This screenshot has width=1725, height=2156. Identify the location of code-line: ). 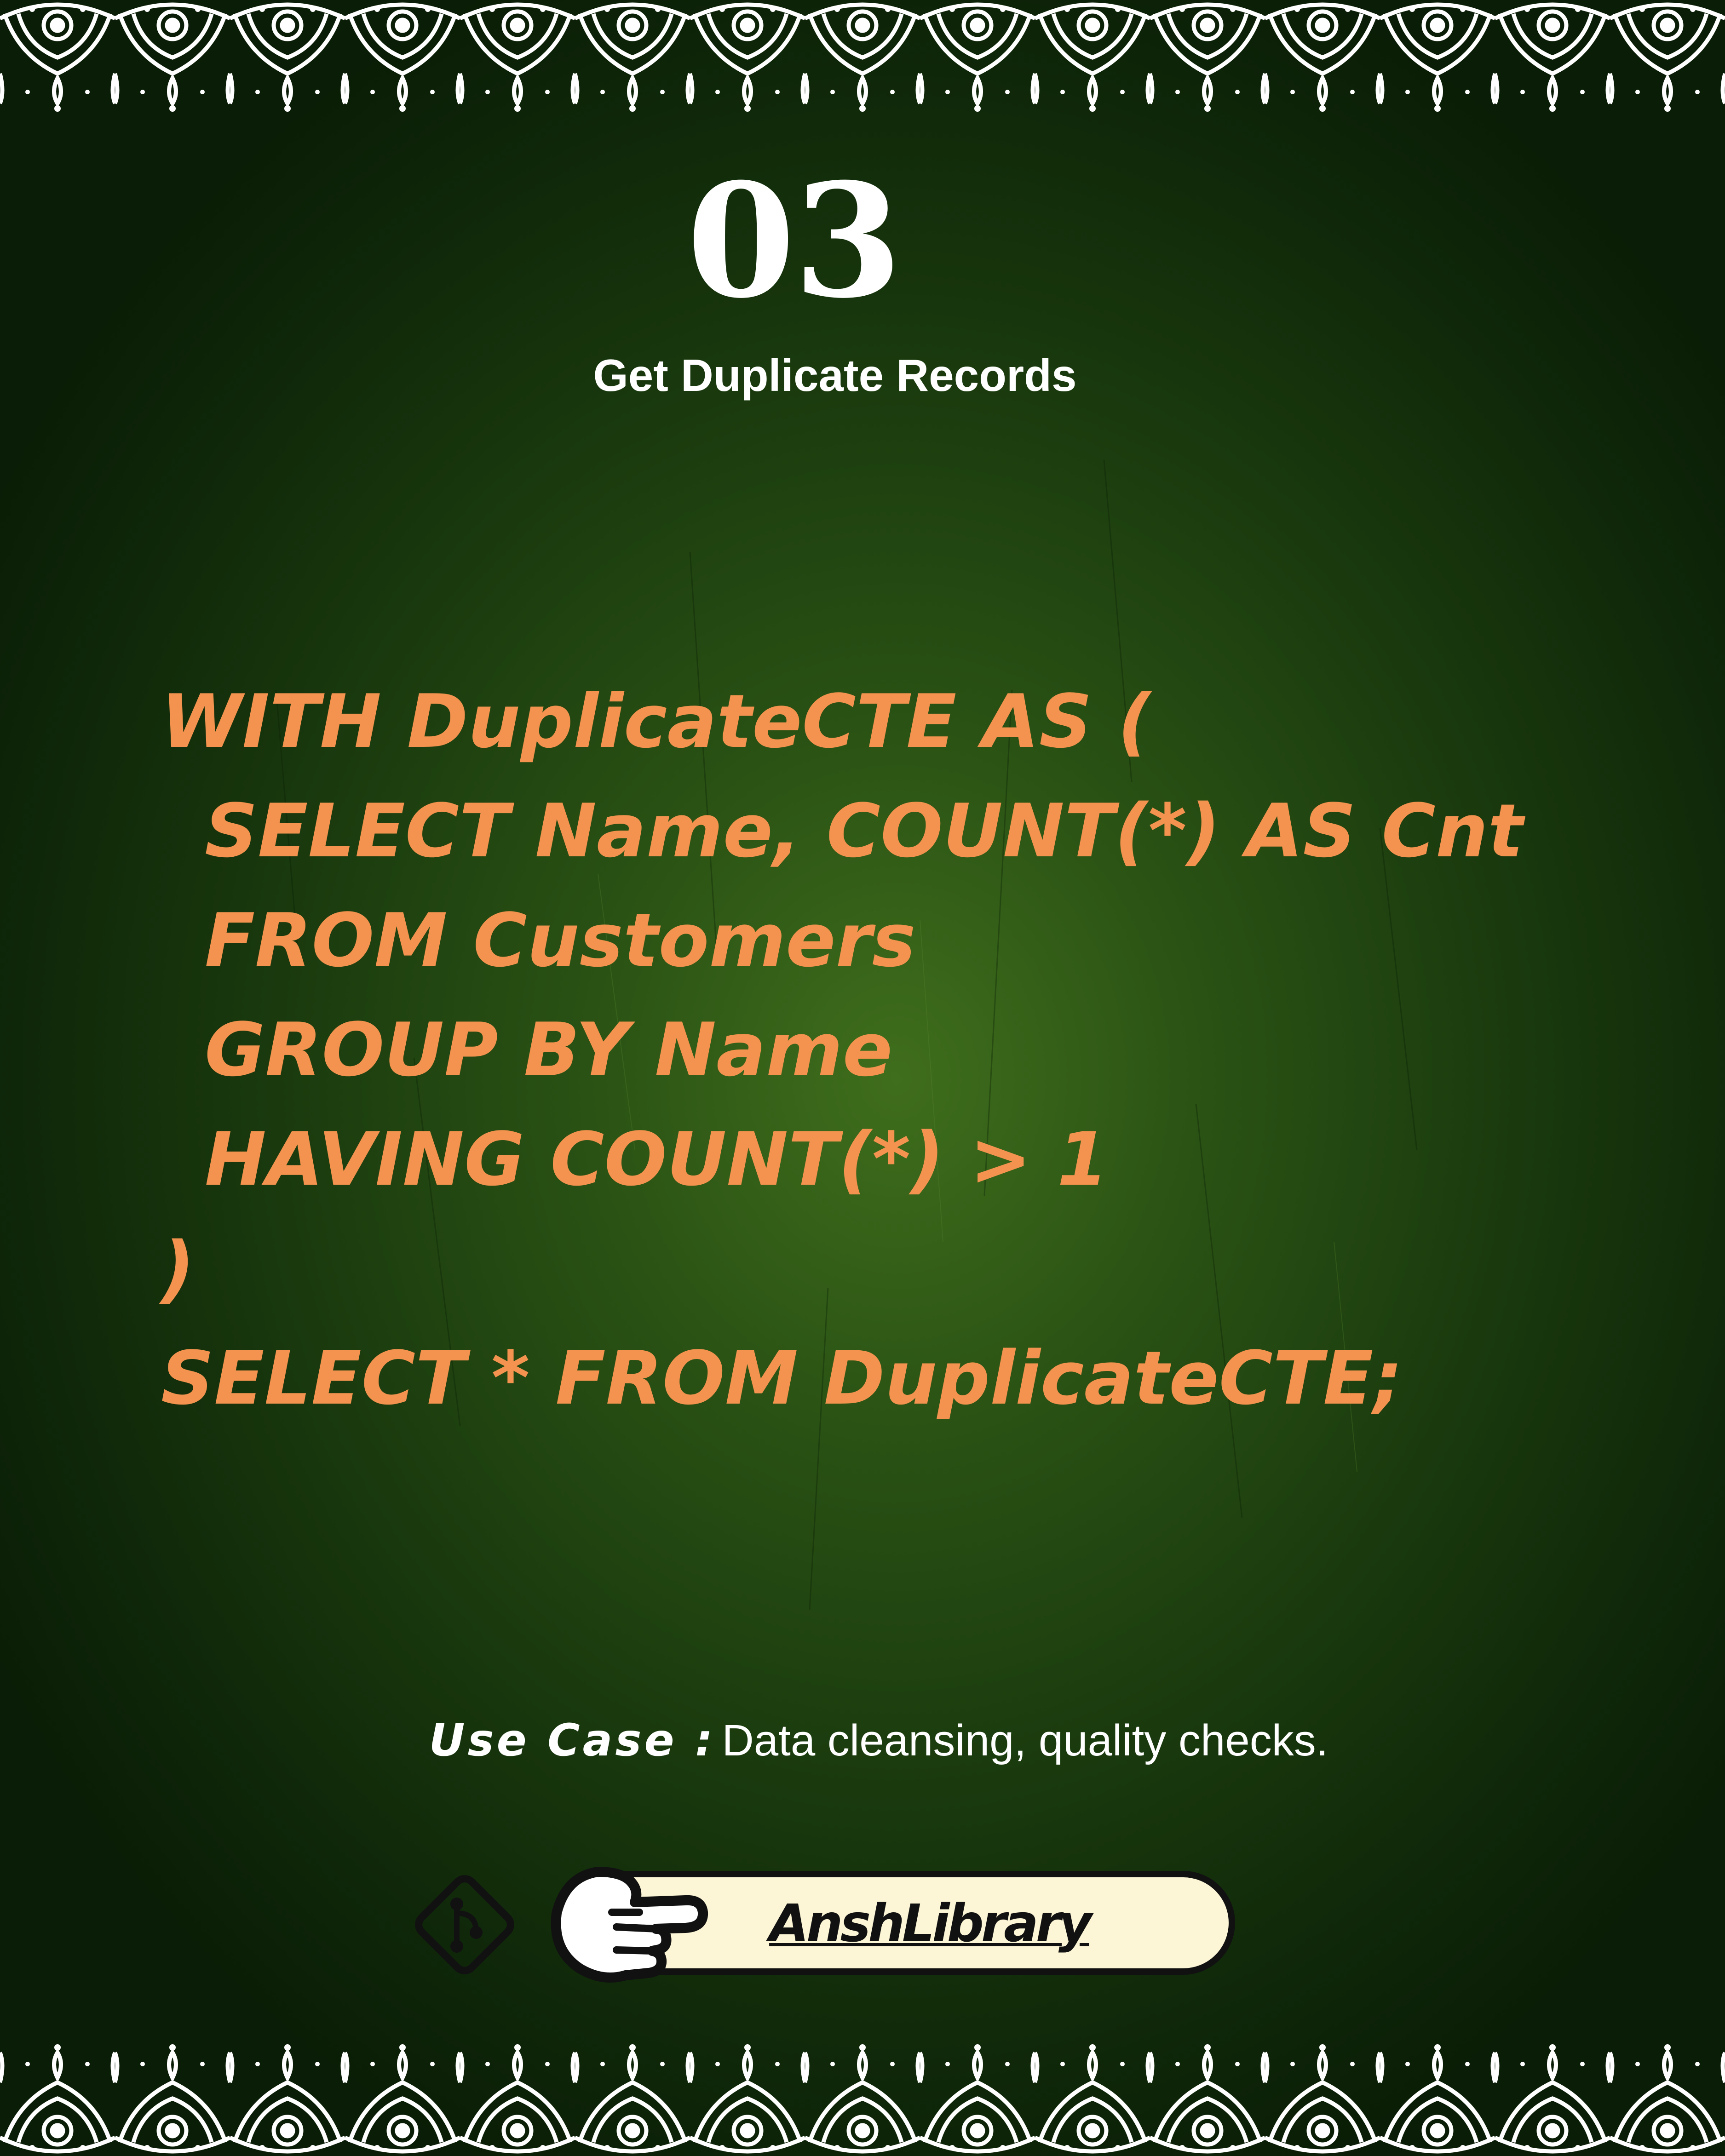
(178, 1269).